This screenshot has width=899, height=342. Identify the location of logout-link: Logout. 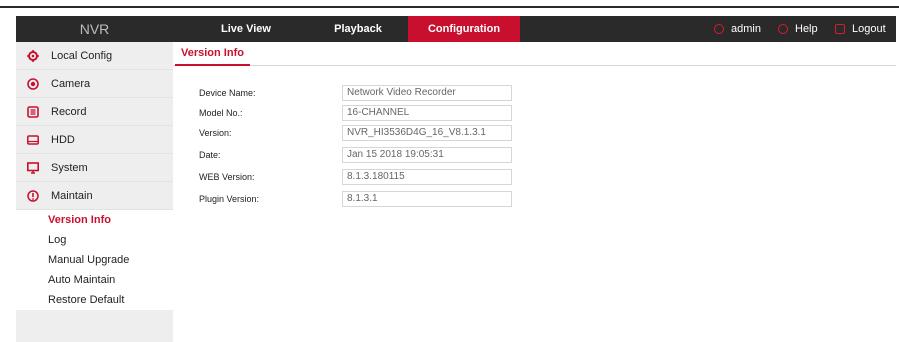
(860, 29).